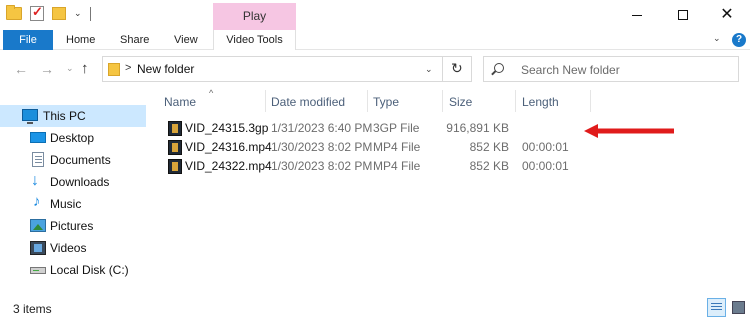 The height and width of the screenshot is (321, 750). I want to click on sidebar-item-label: Pictures, so click(72, 226).